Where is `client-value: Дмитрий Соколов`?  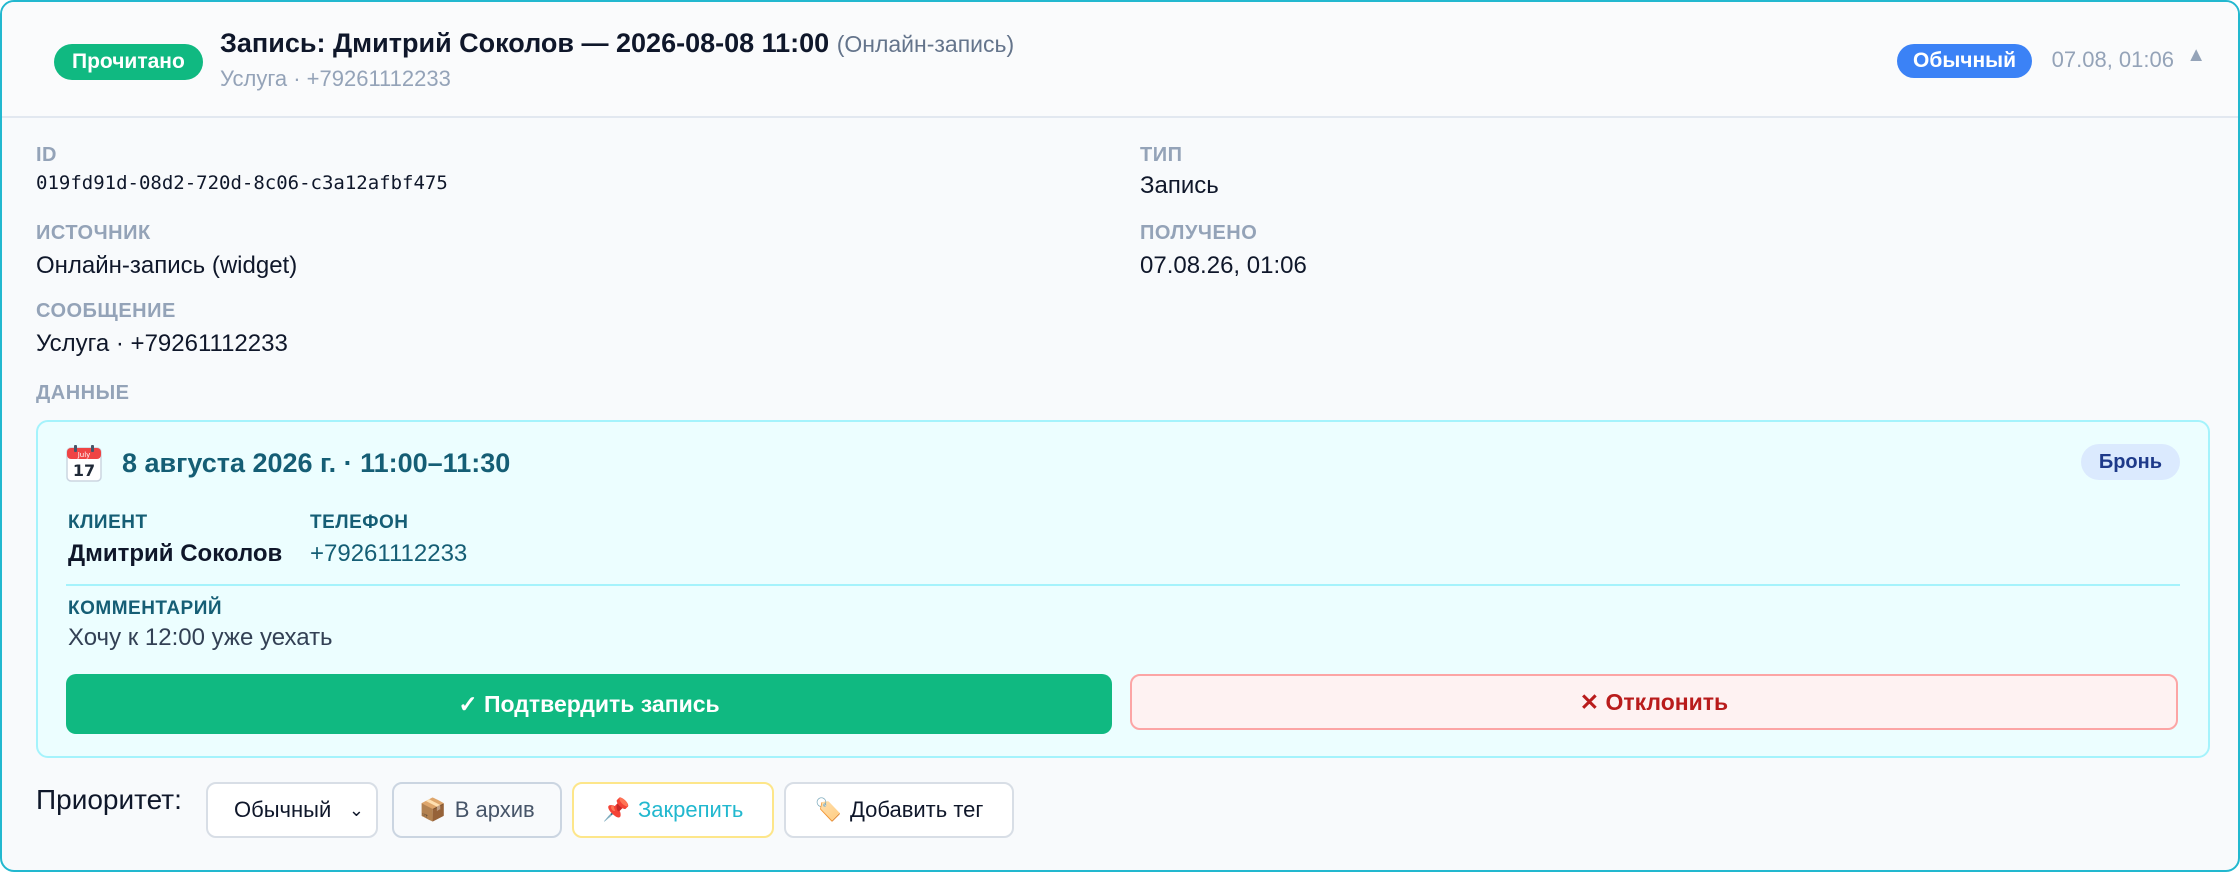 client-value: Дмитрий Соколов is located at coordinates (175, 553).